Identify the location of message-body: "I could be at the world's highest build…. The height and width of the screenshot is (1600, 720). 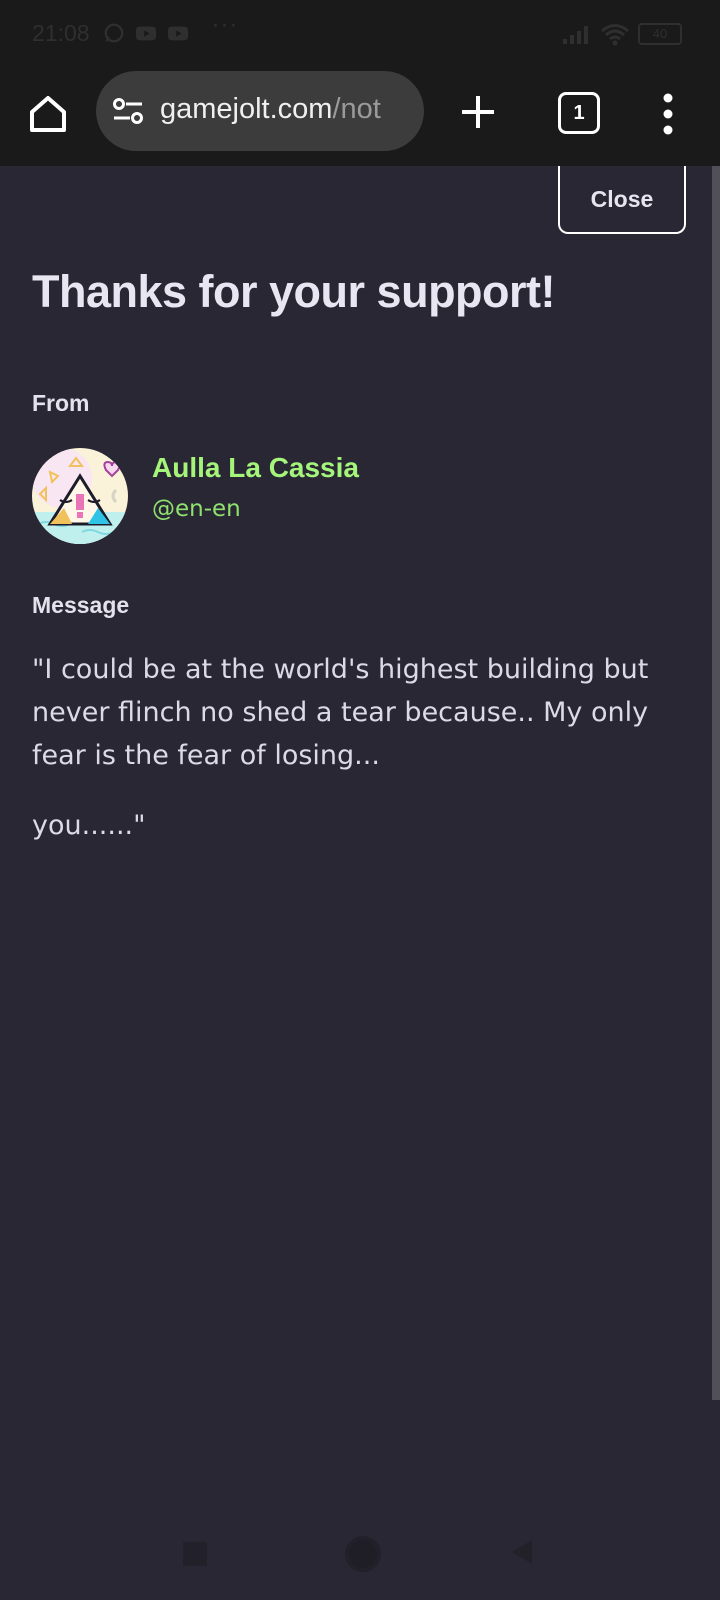
(347, 761).